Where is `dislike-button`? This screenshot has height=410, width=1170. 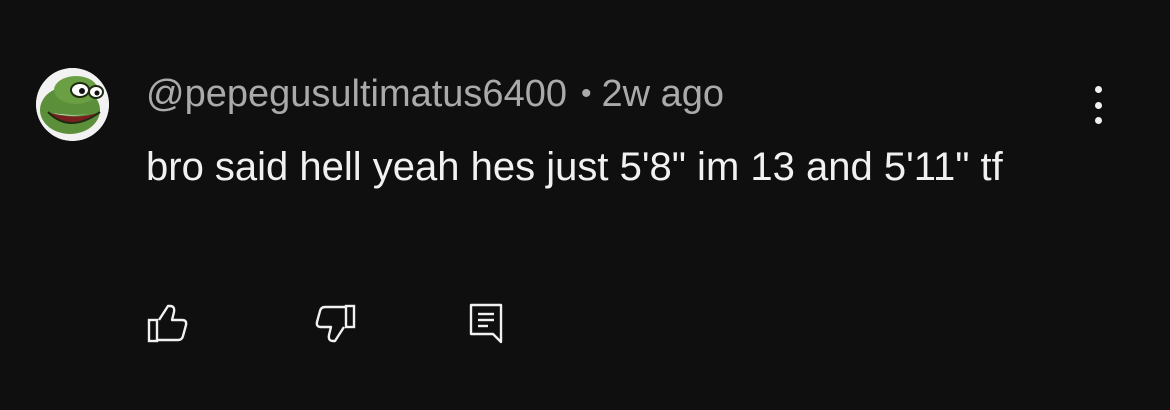
dislike-button is located at coordinates (335, 323).